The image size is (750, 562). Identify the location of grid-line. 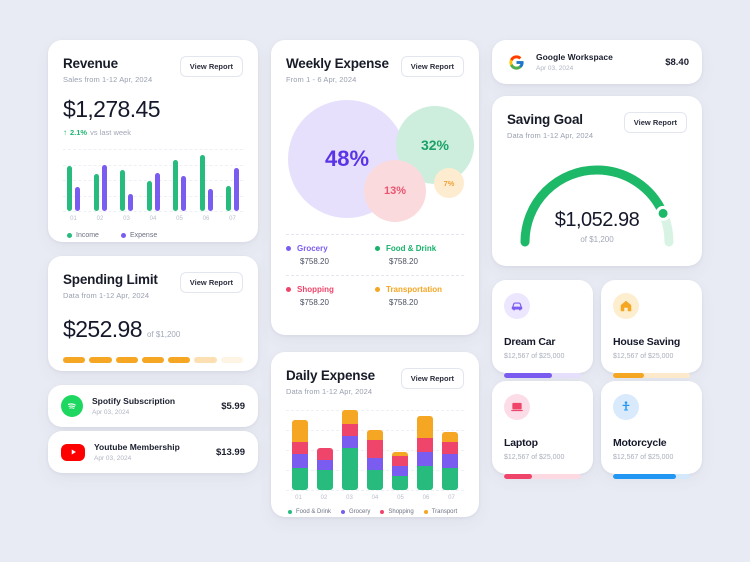
(375, 410).